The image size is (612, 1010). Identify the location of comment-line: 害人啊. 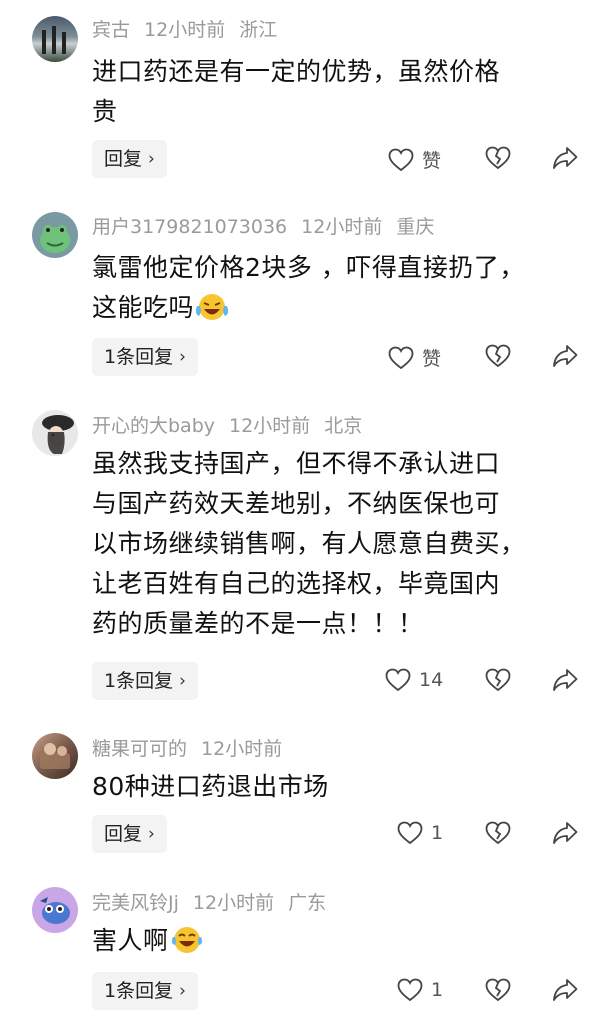
(342, 941).